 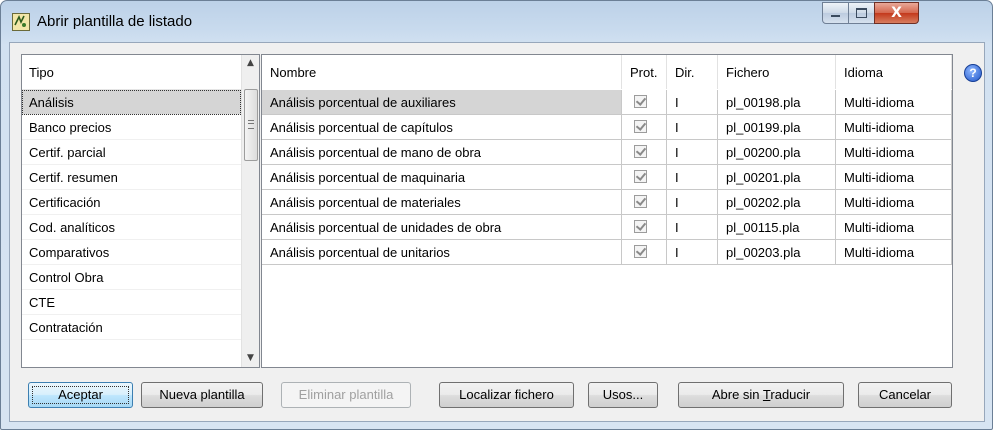 I want to click on tipo-list-item: Contratación, so click(x=131, y=327).